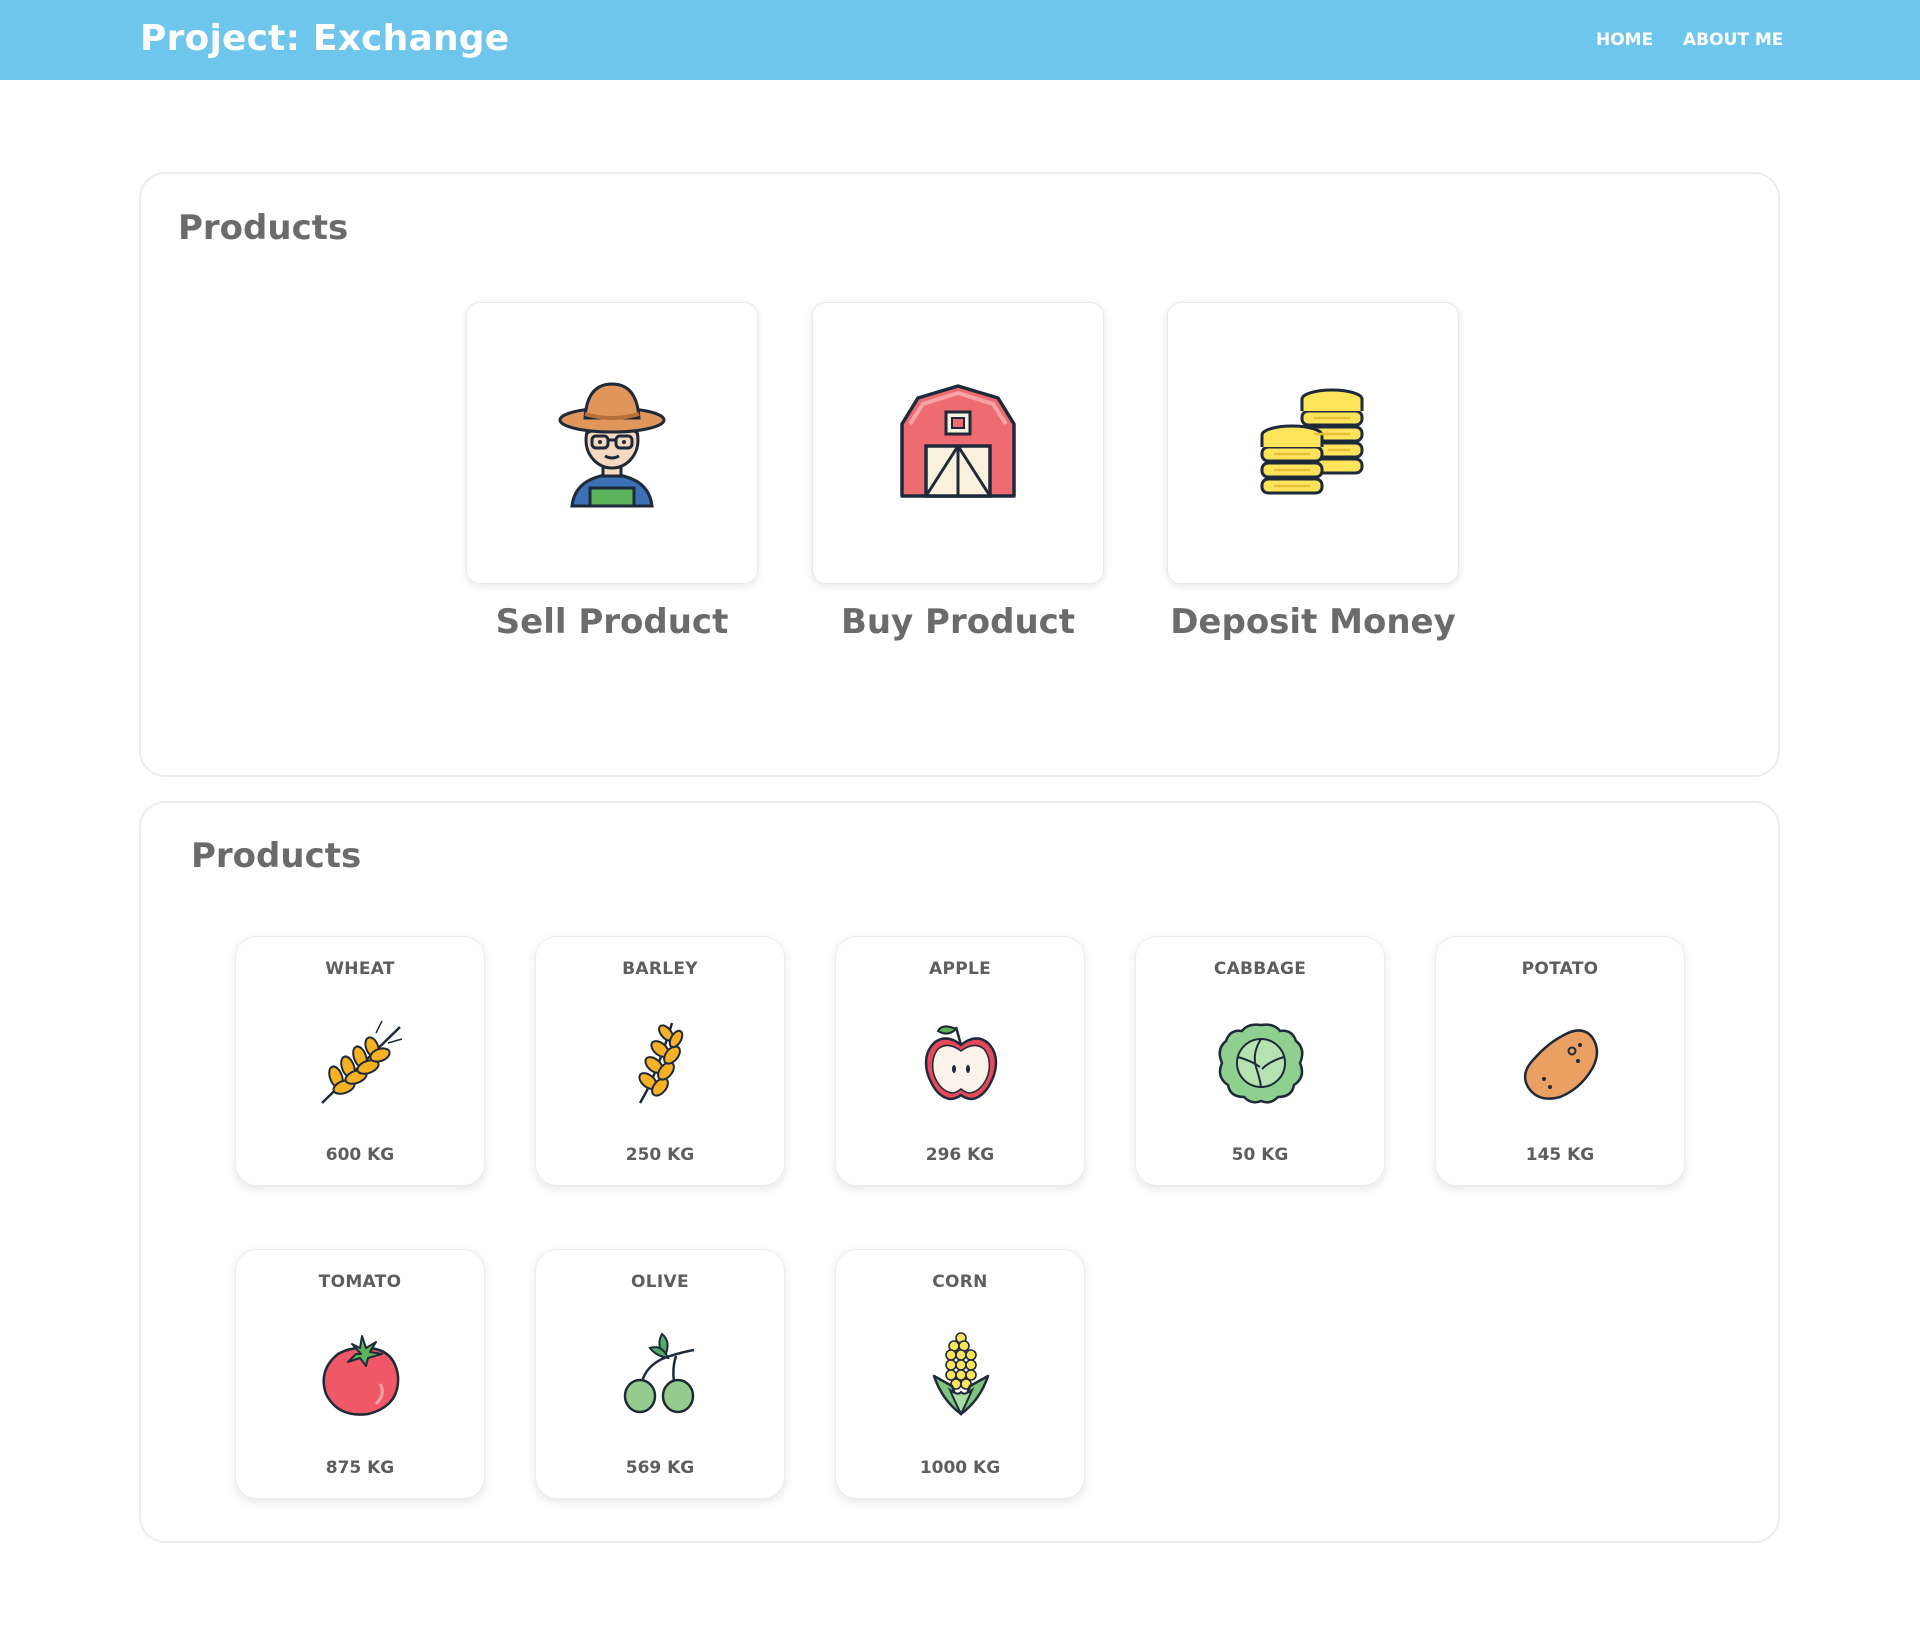 This screenshot has width=1920, height=1642. Describe the element at coordinates (1733, 40) in the screenshot. I see `nav-about-link: ABOUT ME` at that location.